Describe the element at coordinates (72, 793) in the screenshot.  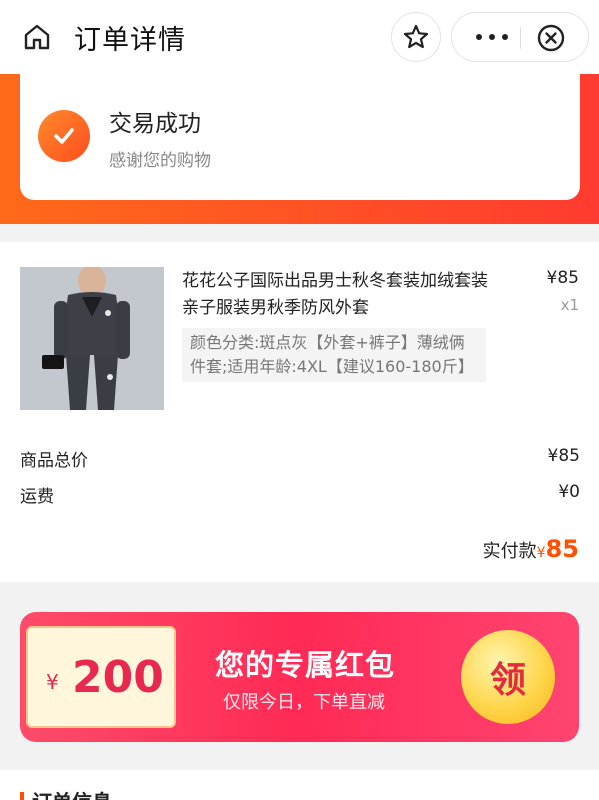
I see `order-info-title: 订单信息` at that location.